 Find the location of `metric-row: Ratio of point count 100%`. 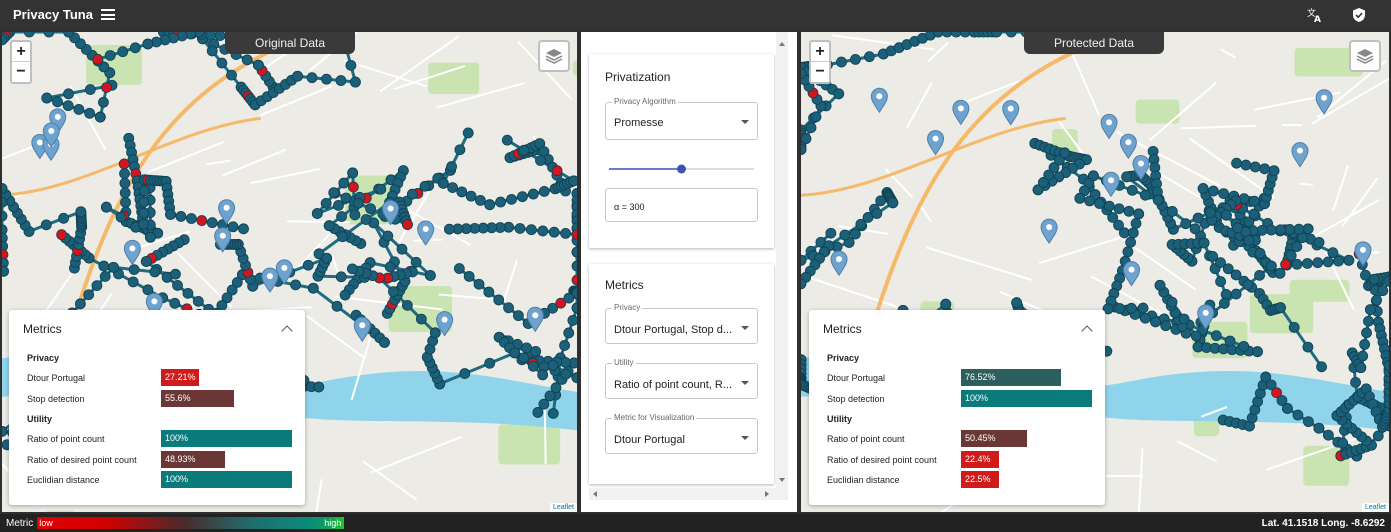

metric-row: Ratio of point count 100% is located at coordinates (157, 439).